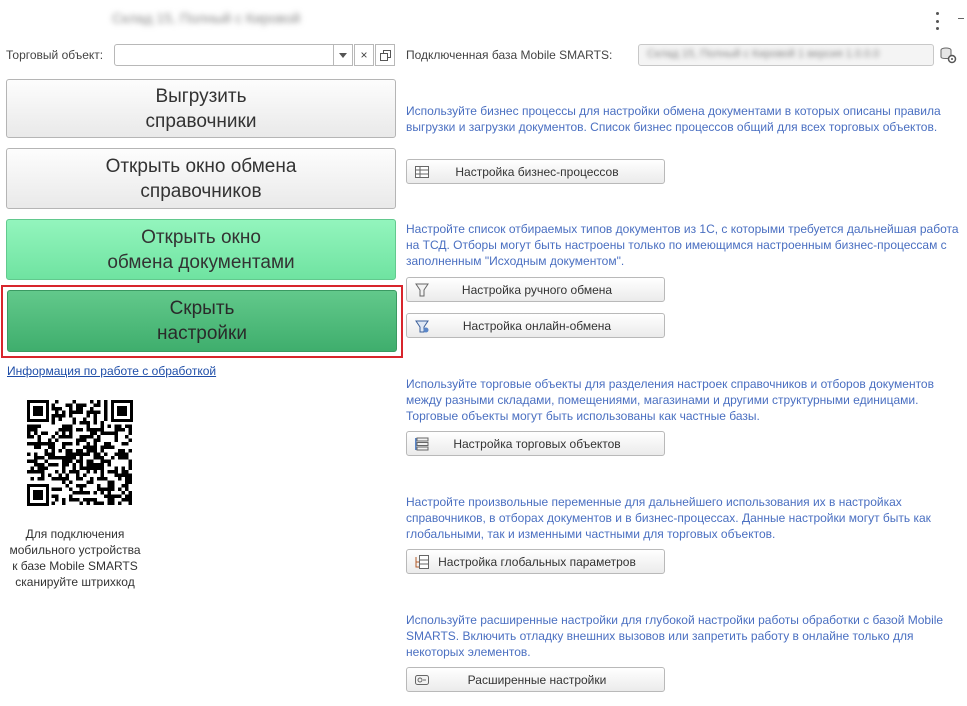  Describe the element at coordinates (422, 172) in the screenshot. I see `table-icon` at that location.